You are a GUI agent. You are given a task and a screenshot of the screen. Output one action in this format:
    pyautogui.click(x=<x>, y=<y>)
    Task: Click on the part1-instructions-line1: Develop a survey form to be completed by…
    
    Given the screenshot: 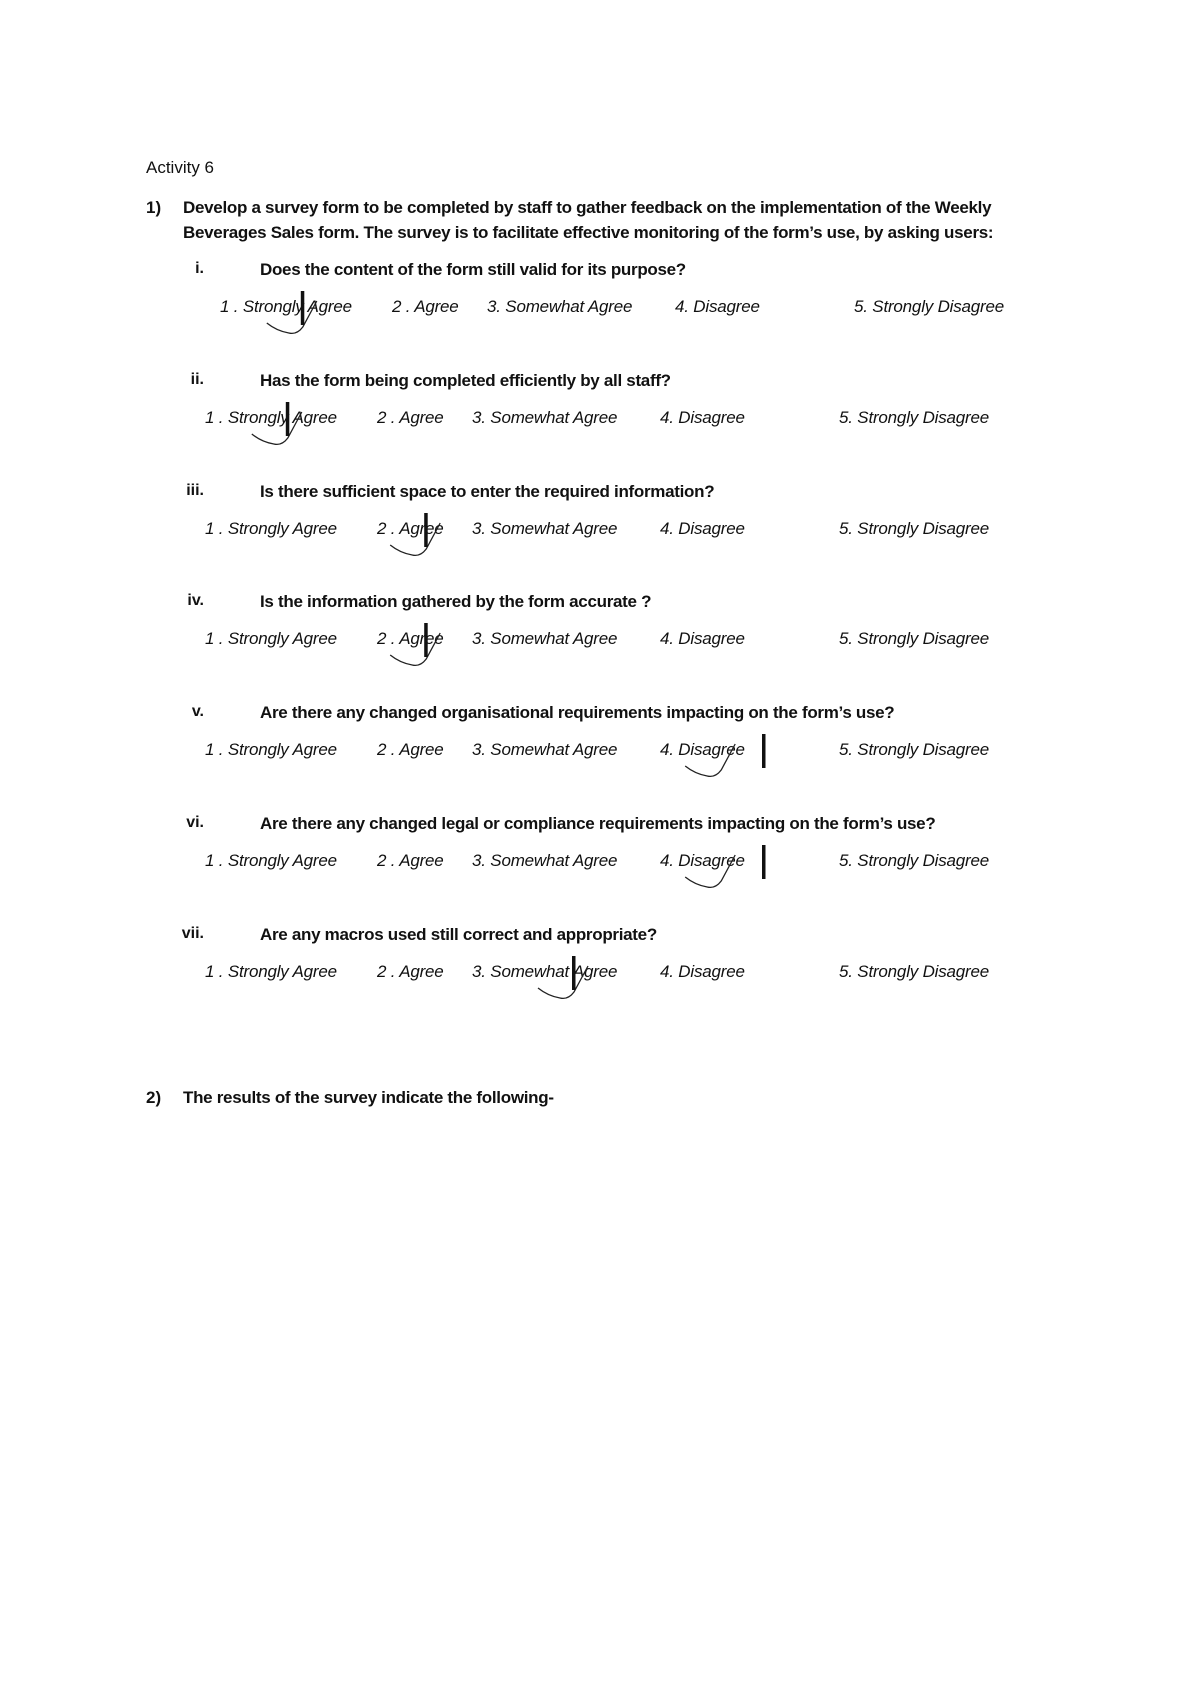 What is the action you would take?
    pyautogui.click(x=587, y=207)
    